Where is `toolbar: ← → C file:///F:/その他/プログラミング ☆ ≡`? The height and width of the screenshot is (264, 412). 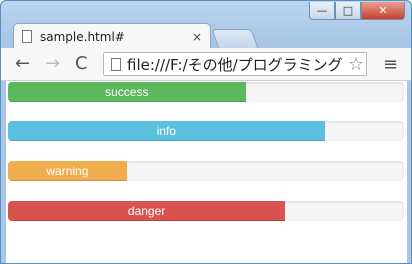
toolbar: ← → C file:///F:/その他/プログラミング ☆ ≡ is located at coordinates (206, 64).